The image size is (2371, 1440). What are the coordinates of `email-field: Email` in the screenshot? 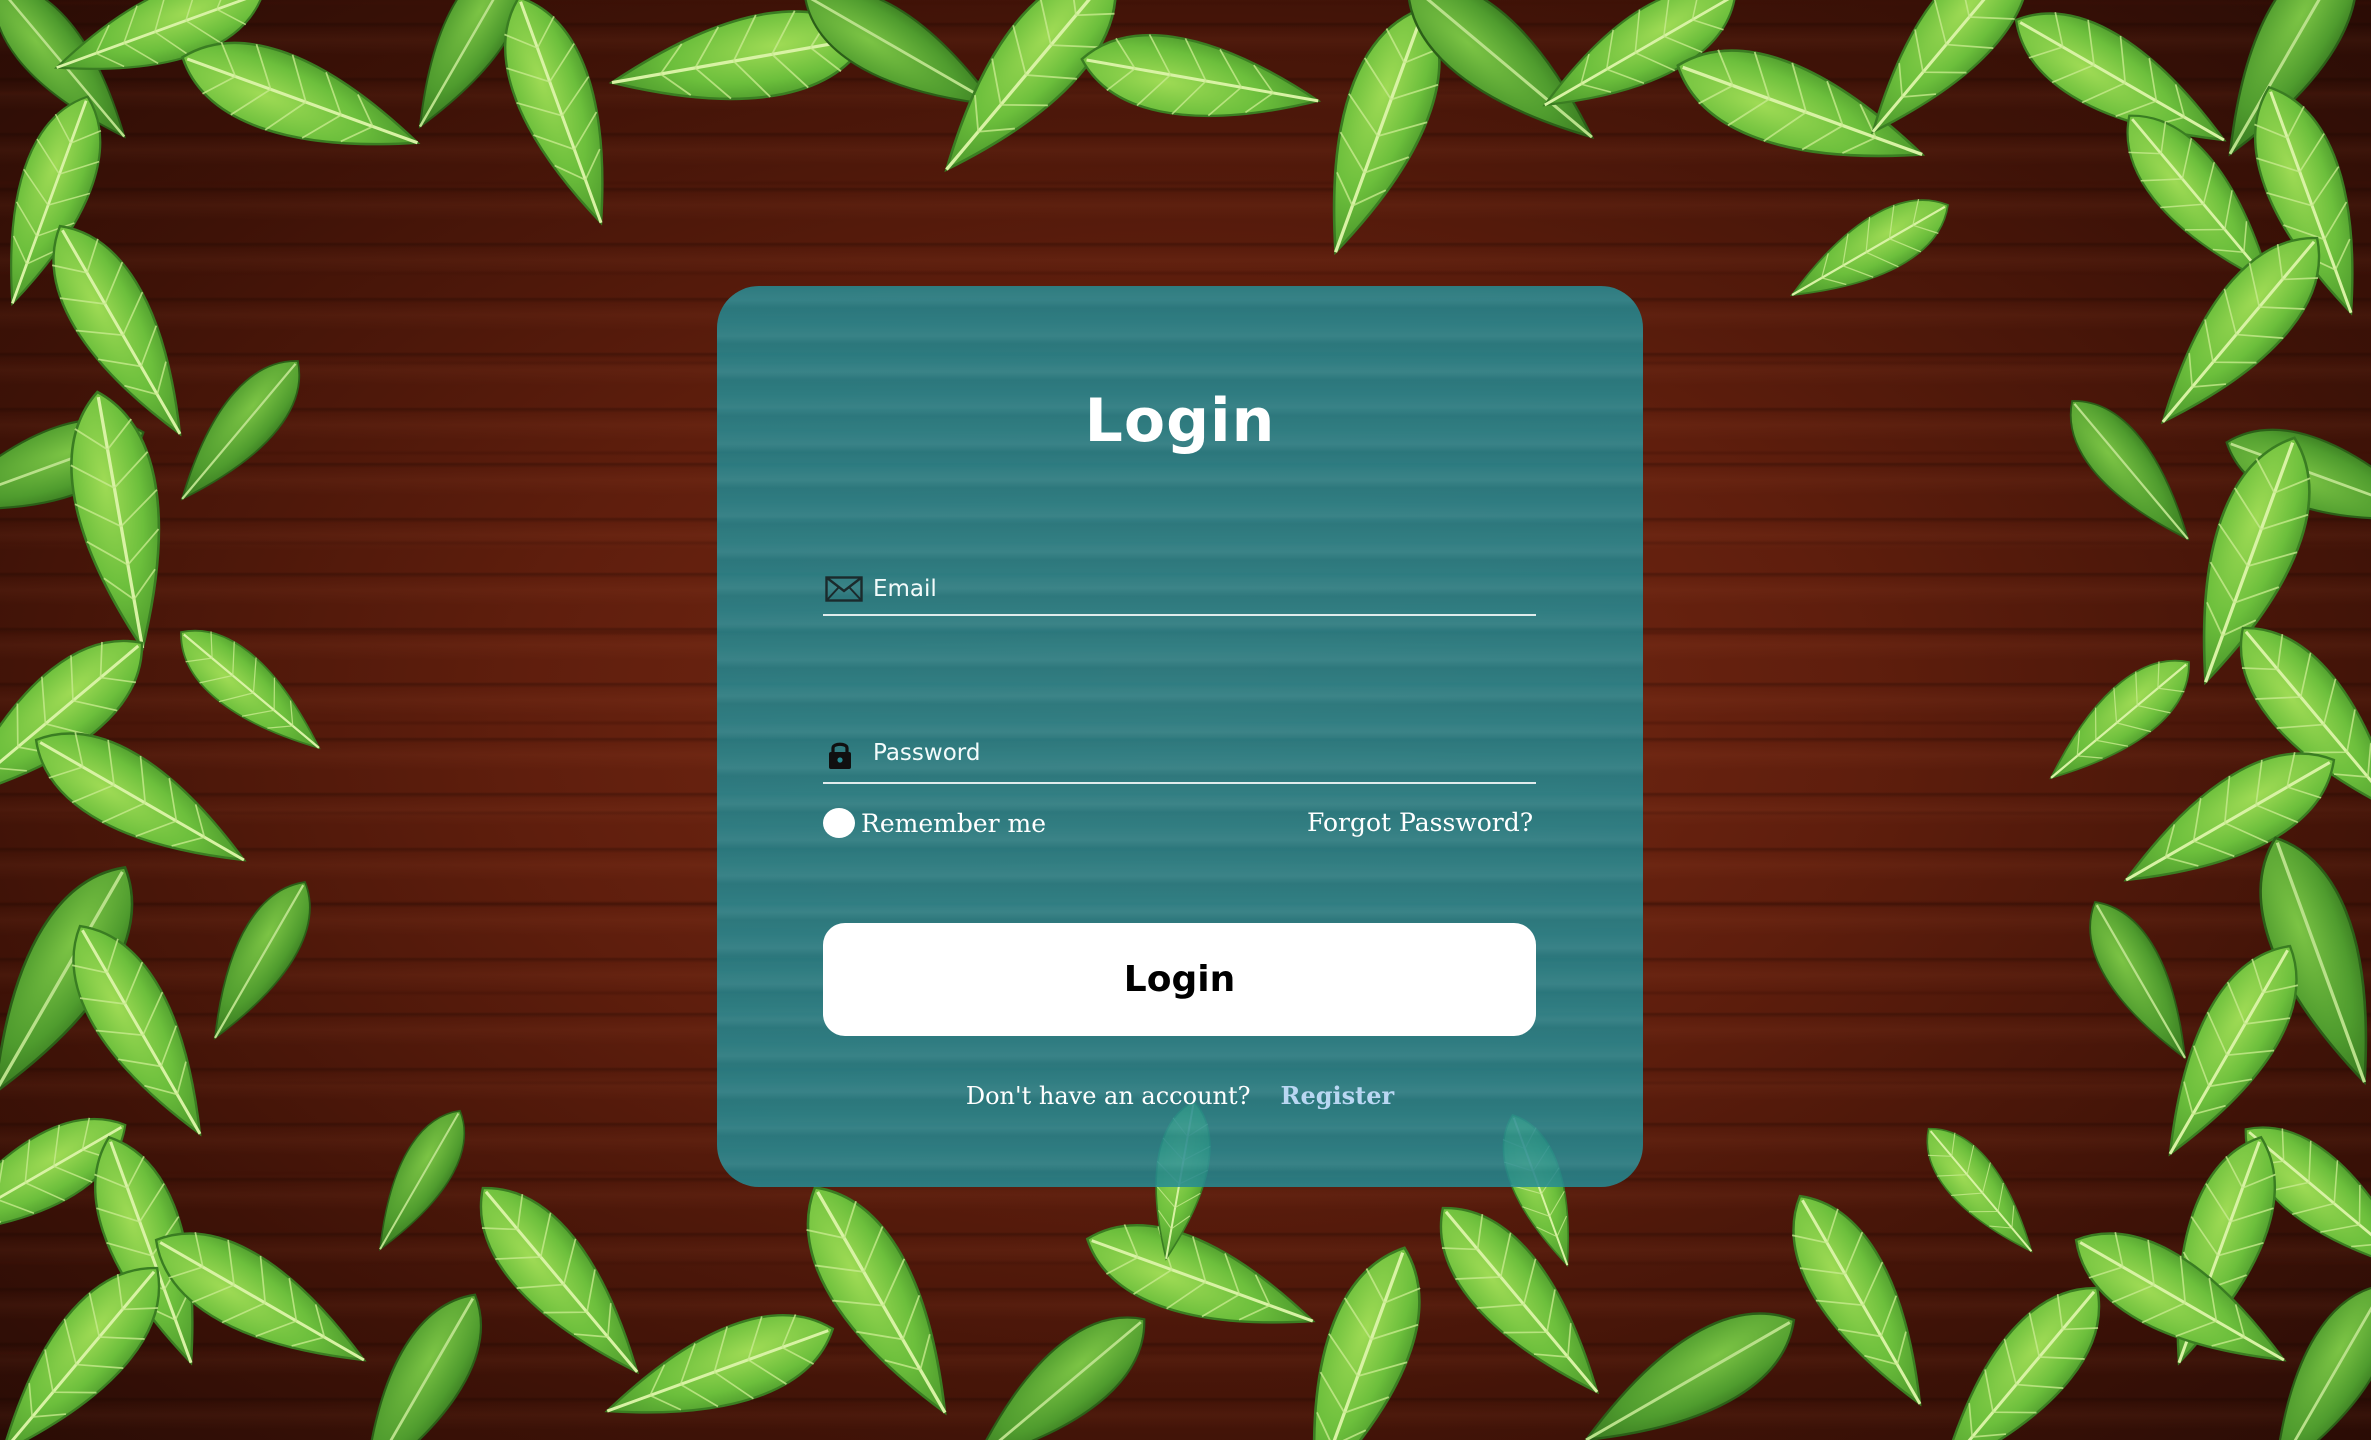 It's located at (1179, 592).